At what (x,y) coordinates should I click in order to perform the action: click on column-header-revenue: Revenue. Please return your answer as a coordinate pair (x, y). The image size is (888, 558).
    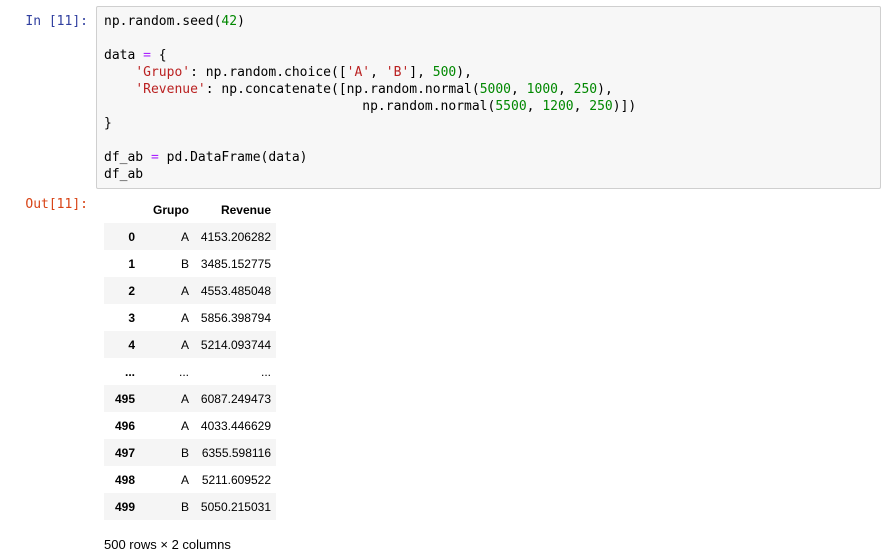
    Looking at the image, I should click on (245, 209).